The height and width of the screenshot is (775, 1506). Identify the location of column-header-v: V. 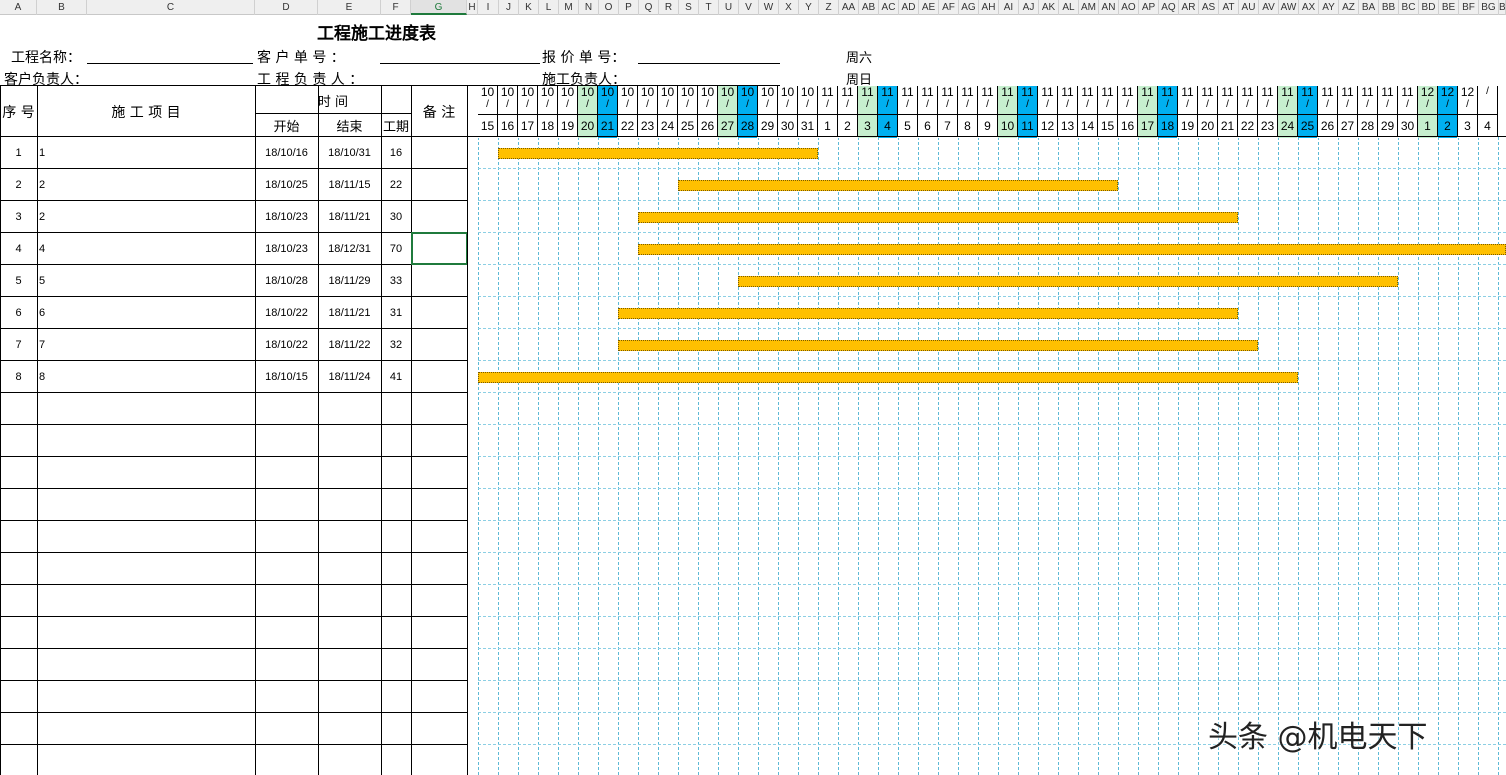
(749, 7).